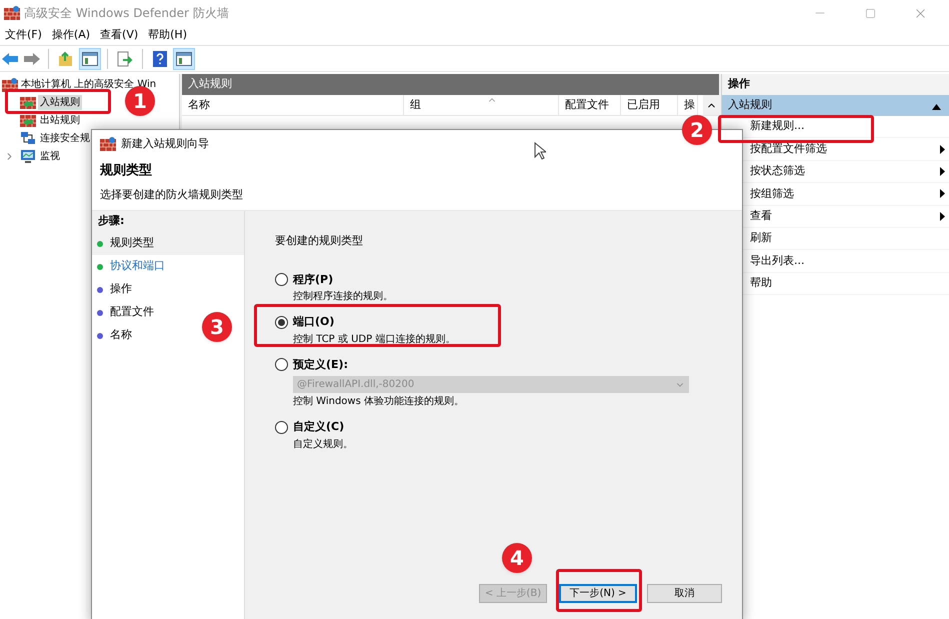  Describe the element at coordinates (684, 593) in the screenshot. I see `dialog-button: 取消` at that location.